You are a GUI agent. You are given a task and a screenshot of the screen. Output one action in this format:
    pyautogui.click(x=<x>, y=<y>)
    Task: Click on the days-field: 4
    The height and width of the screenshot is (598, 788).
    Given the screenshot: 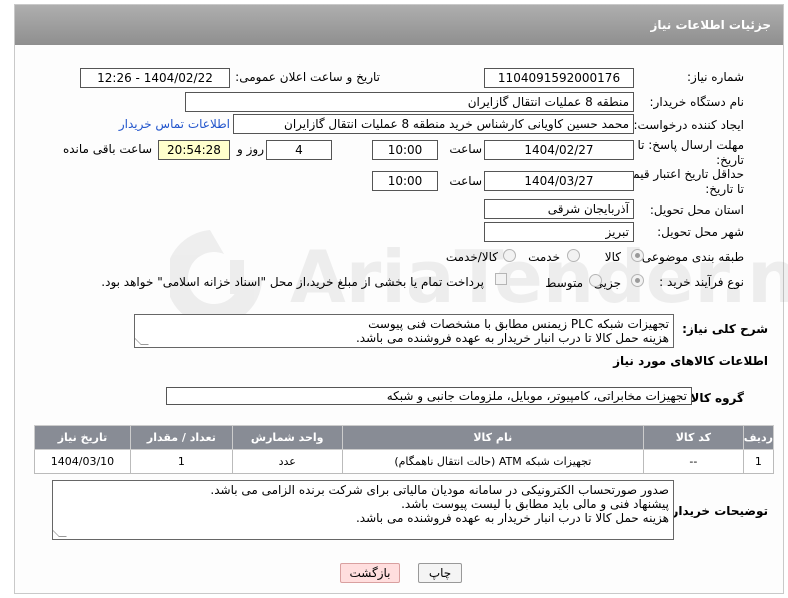 What is the action you would take?
    pyautogui.click(x=299, y=150)
    